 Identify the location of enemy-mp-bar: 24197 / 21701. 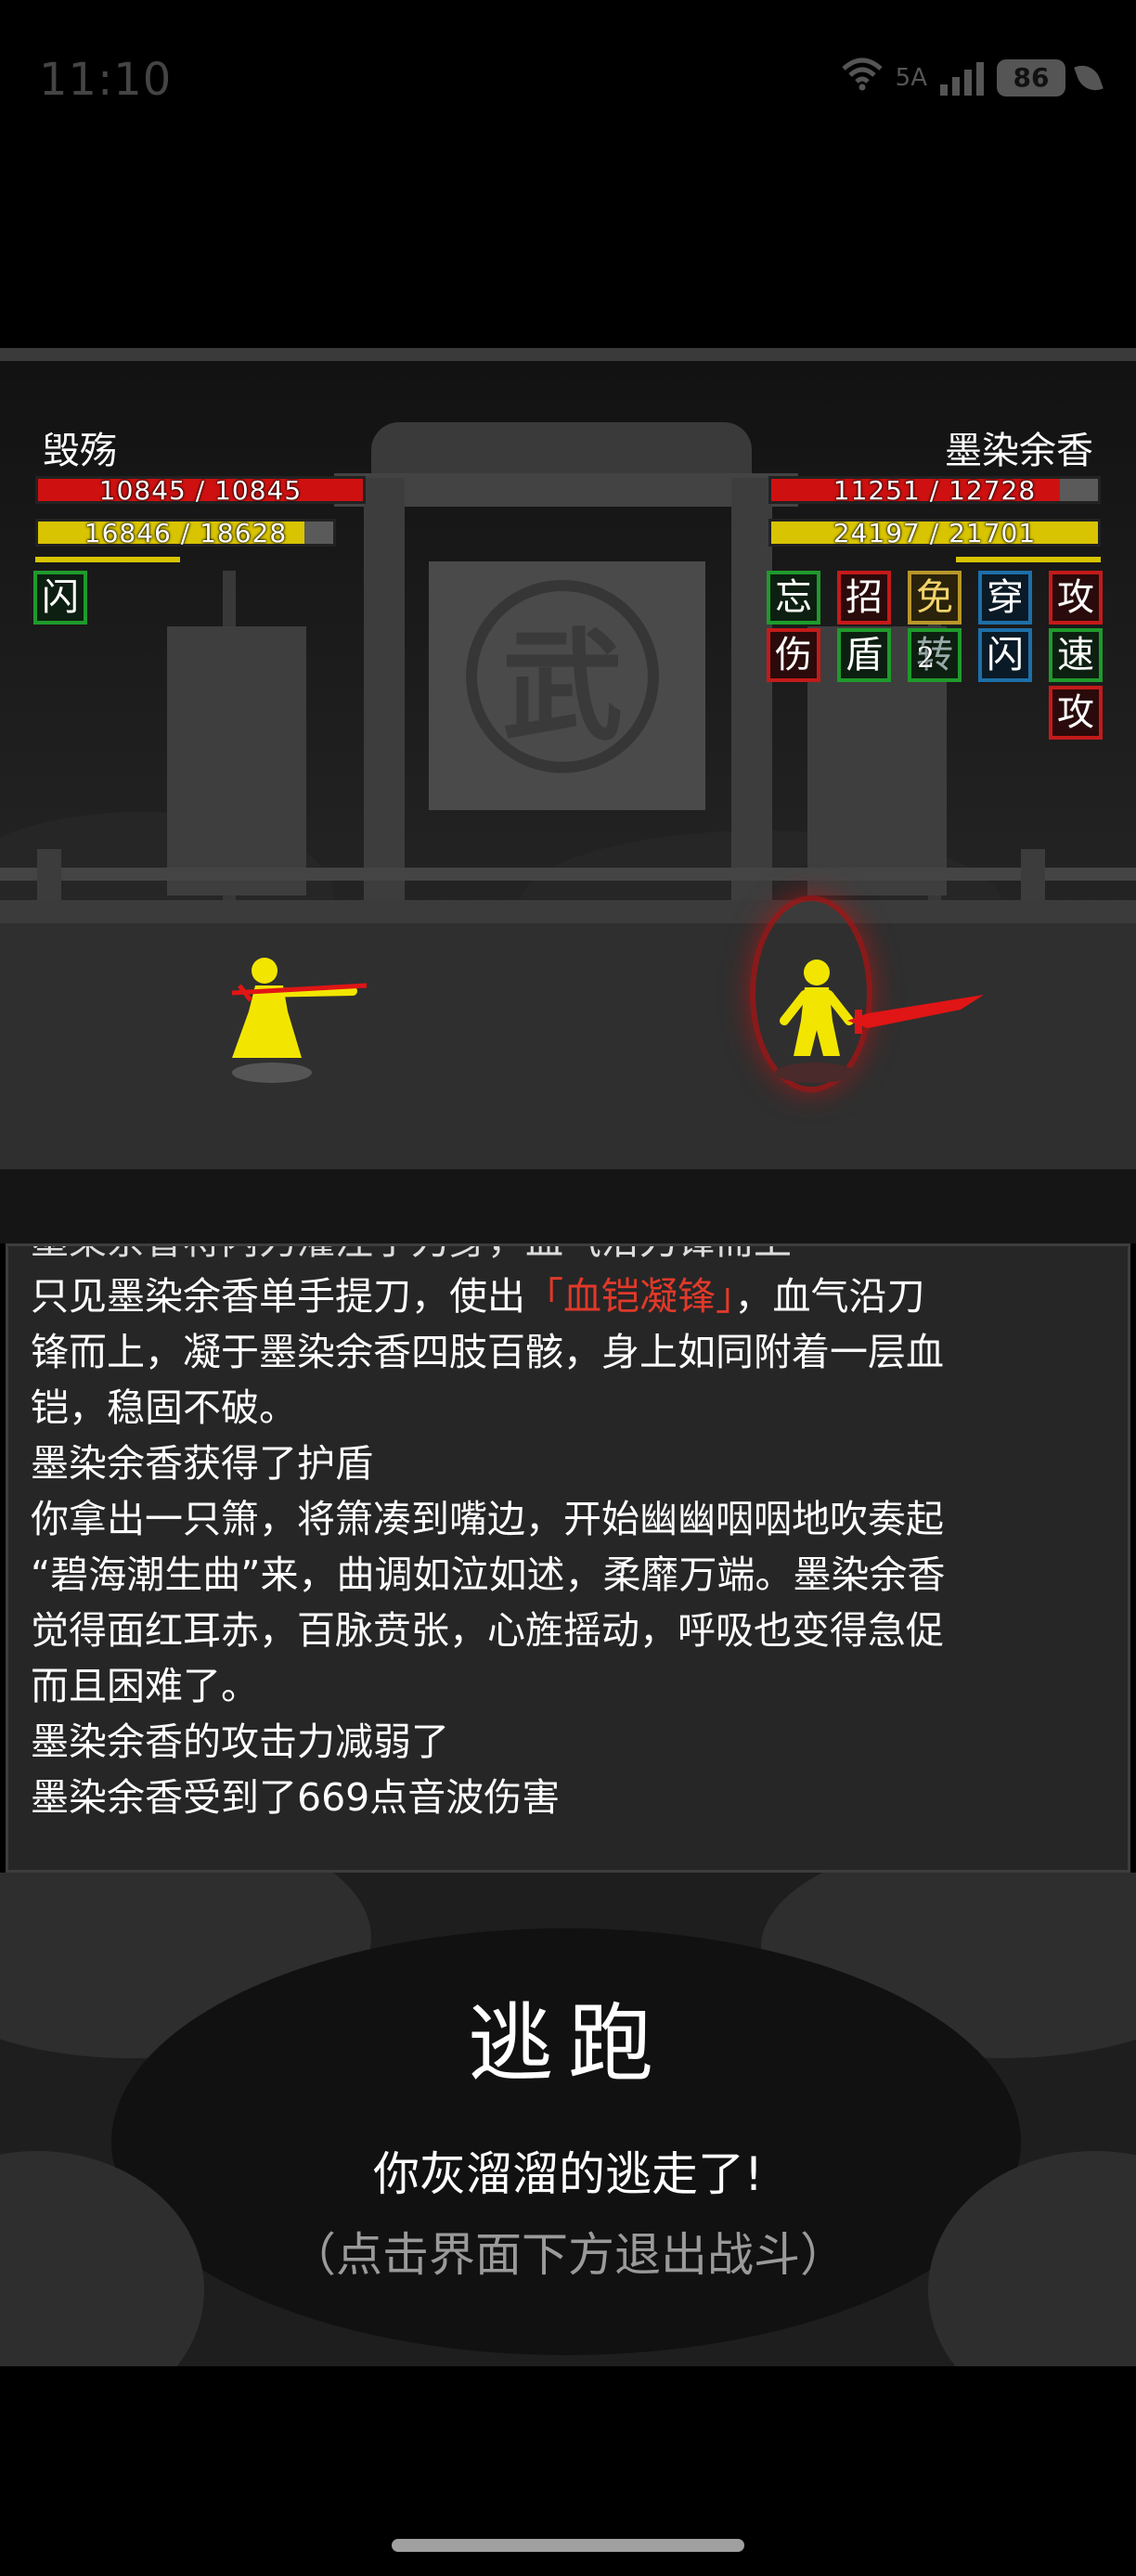
(934, 533).